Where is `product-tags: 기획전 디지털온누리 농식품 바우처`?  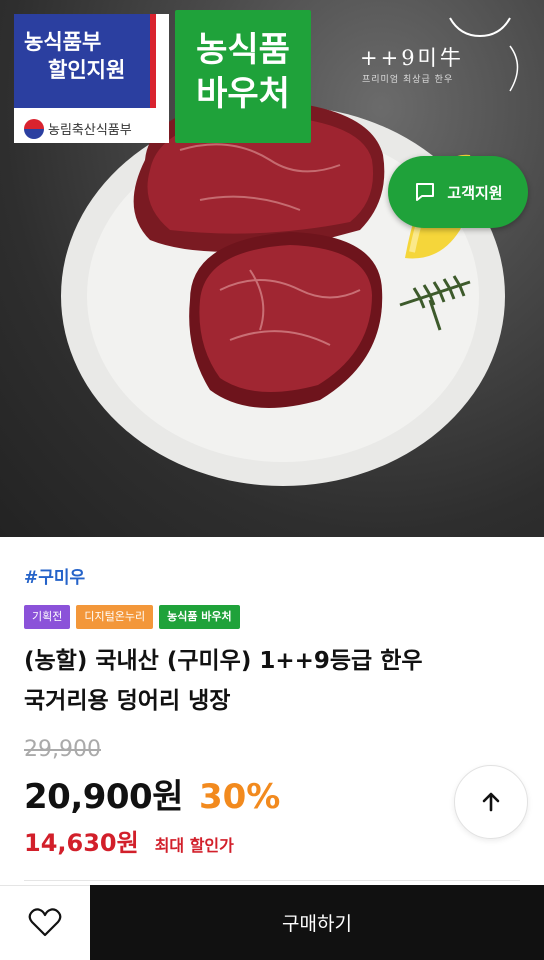 product-tags: 기획전 디지털온누리 농식품 바우처 is located at coordinates (132, 617).